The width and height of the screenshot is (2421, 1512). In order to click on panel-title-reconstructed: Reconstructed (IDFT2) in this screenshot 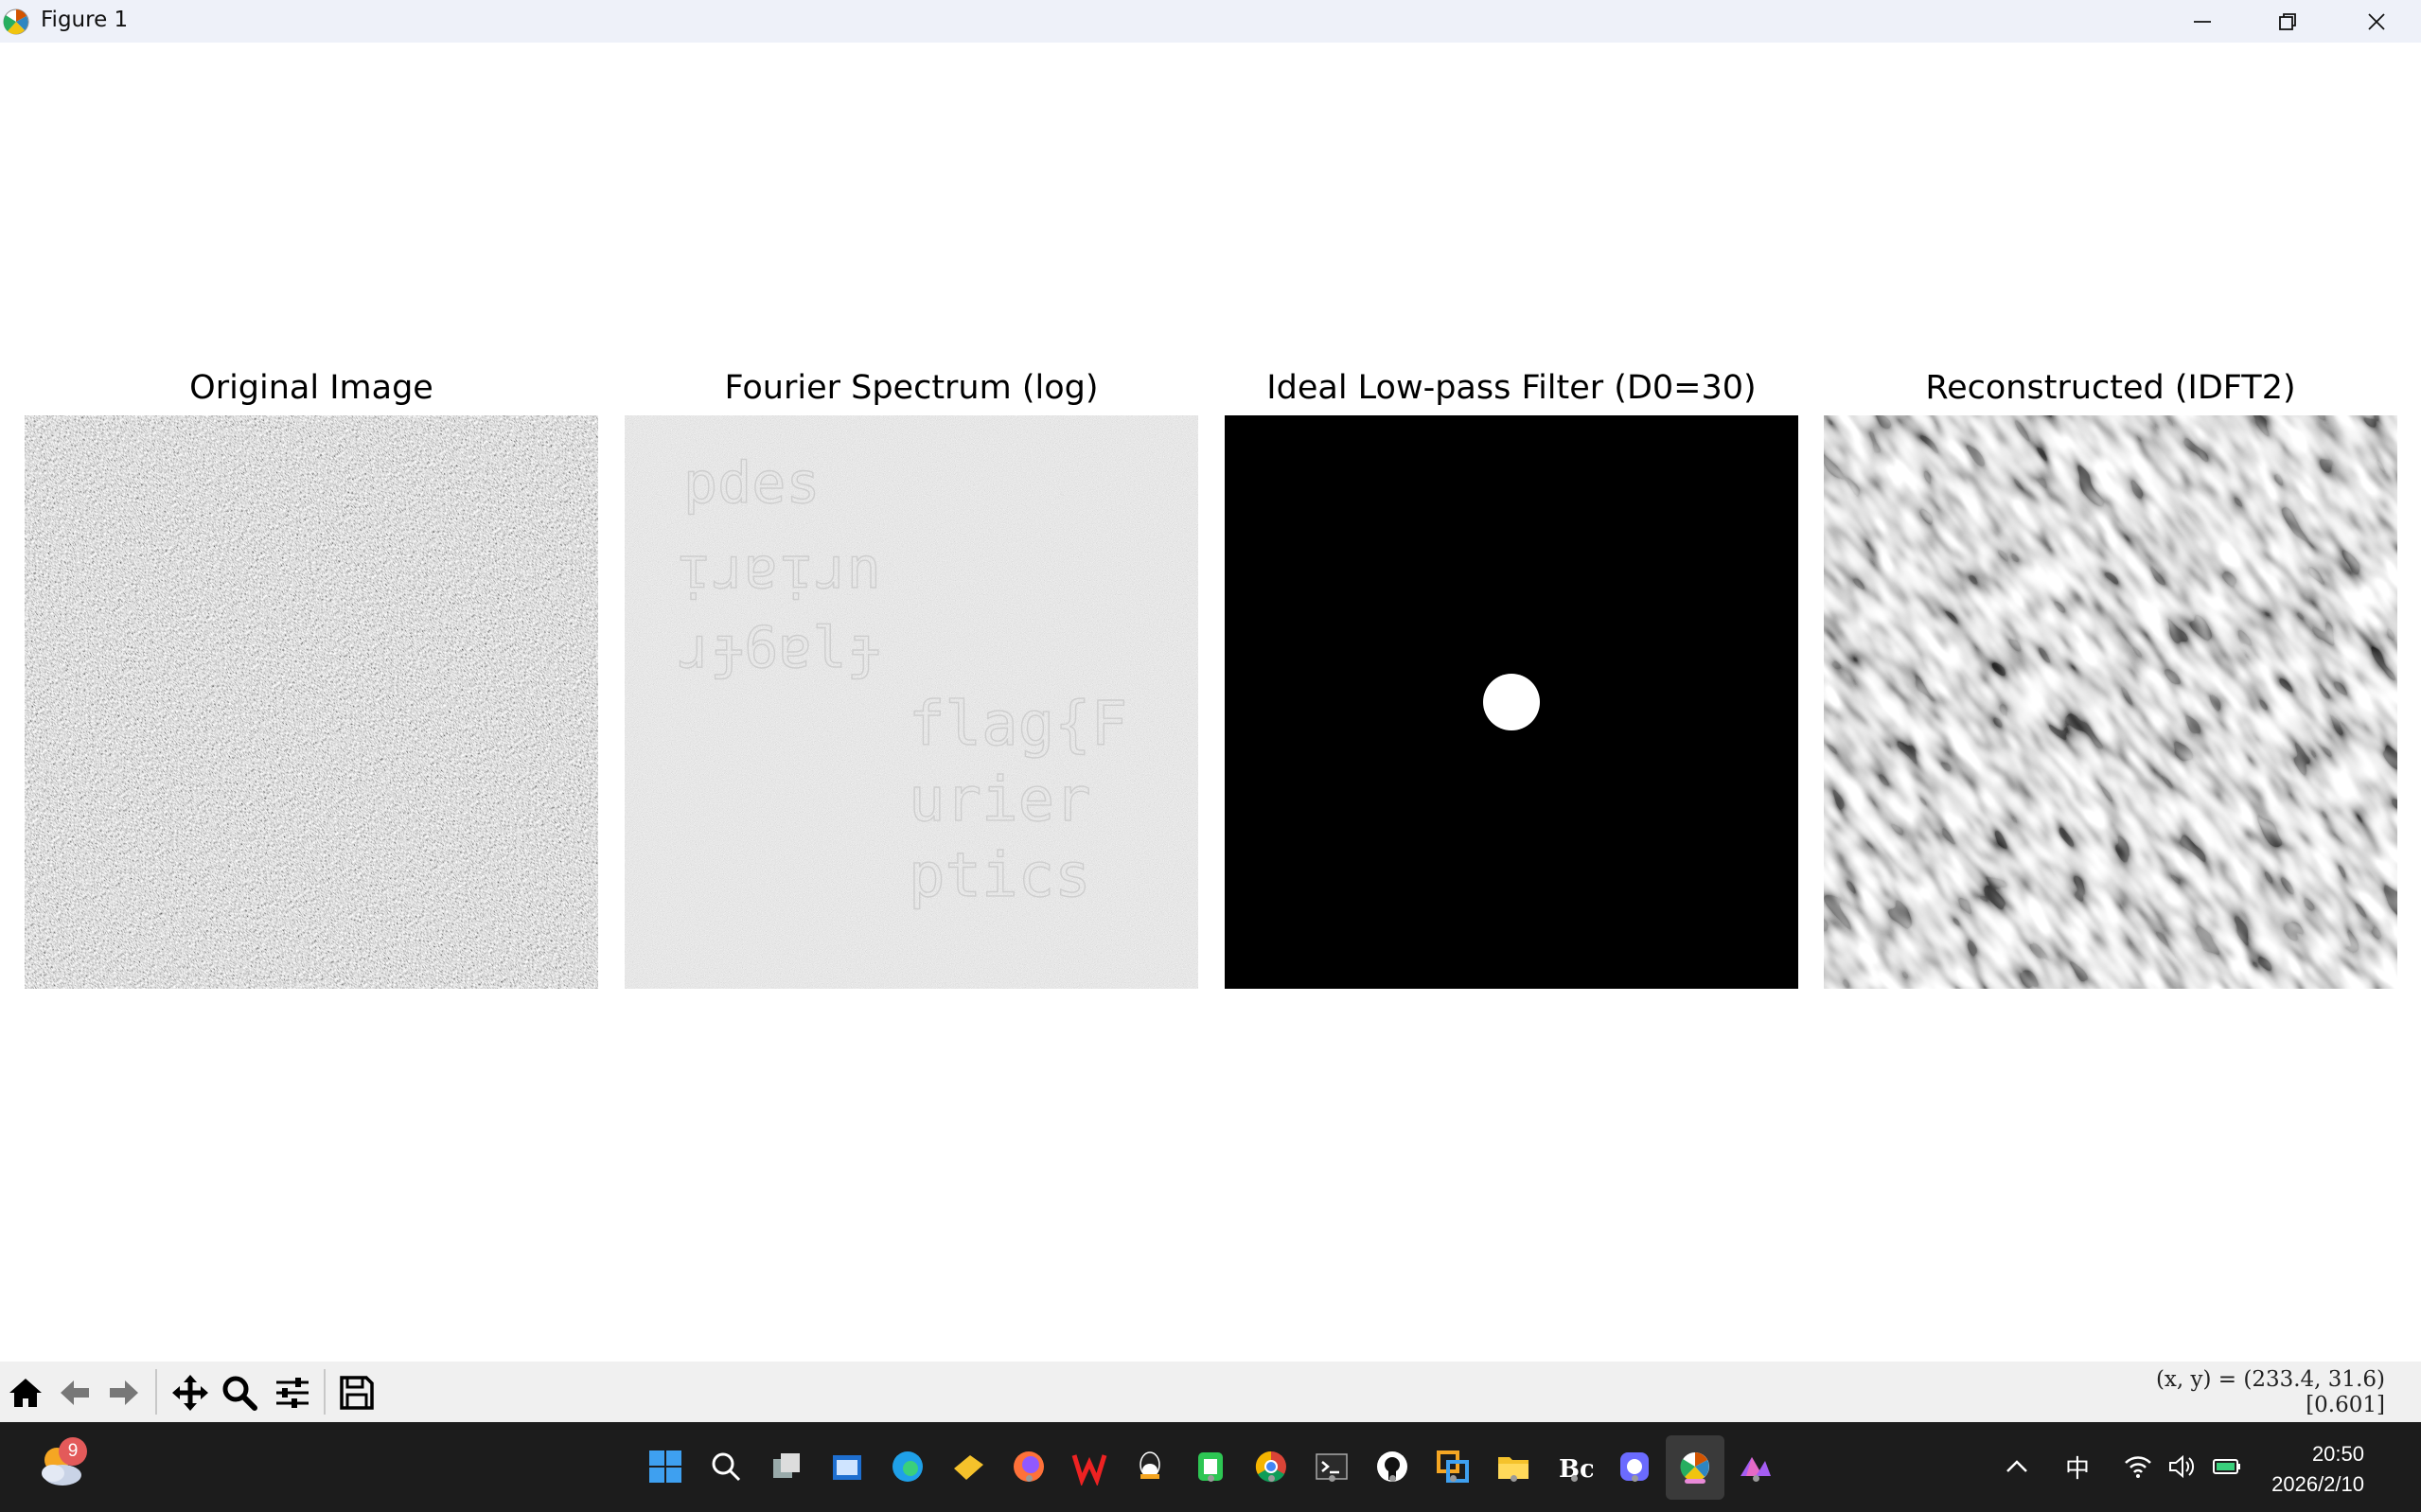, I will do `click(2110, 388)`.